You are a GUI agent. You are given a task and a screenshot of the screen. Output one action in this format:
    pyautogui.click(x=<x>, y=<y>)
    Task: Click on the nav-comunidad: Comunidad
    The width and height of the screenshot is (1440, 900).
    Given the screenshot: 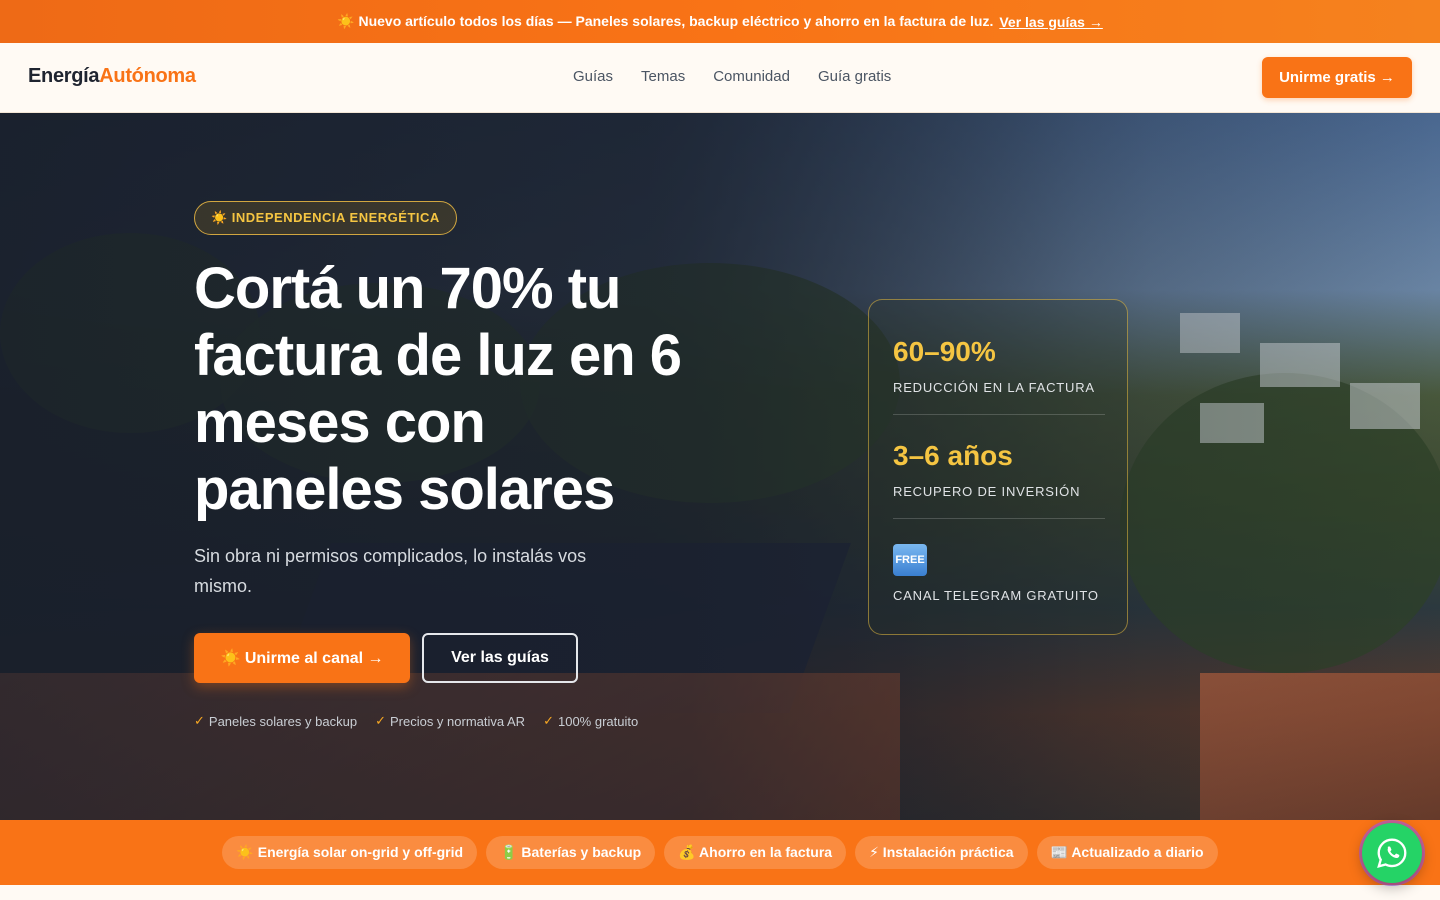 What is the action you would take?
    pyautogui.click(x=751, y=76)
    